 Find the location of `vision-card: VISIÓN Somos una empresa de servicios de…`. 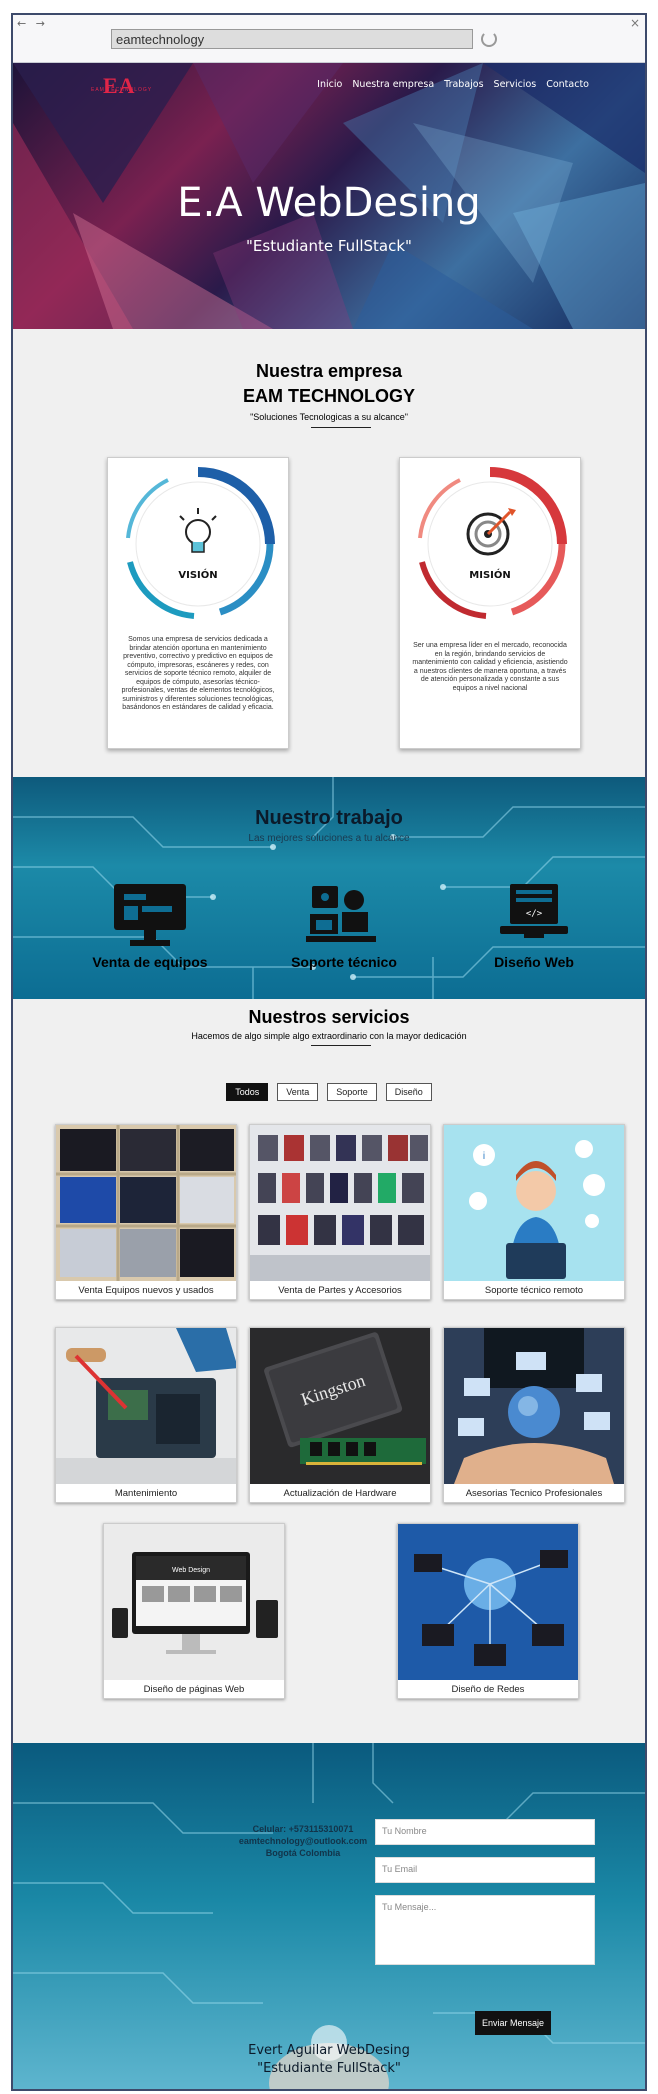

vision-card: VISIÓN Somos una empresa de servicios de… is located at coordinates (198, 603).